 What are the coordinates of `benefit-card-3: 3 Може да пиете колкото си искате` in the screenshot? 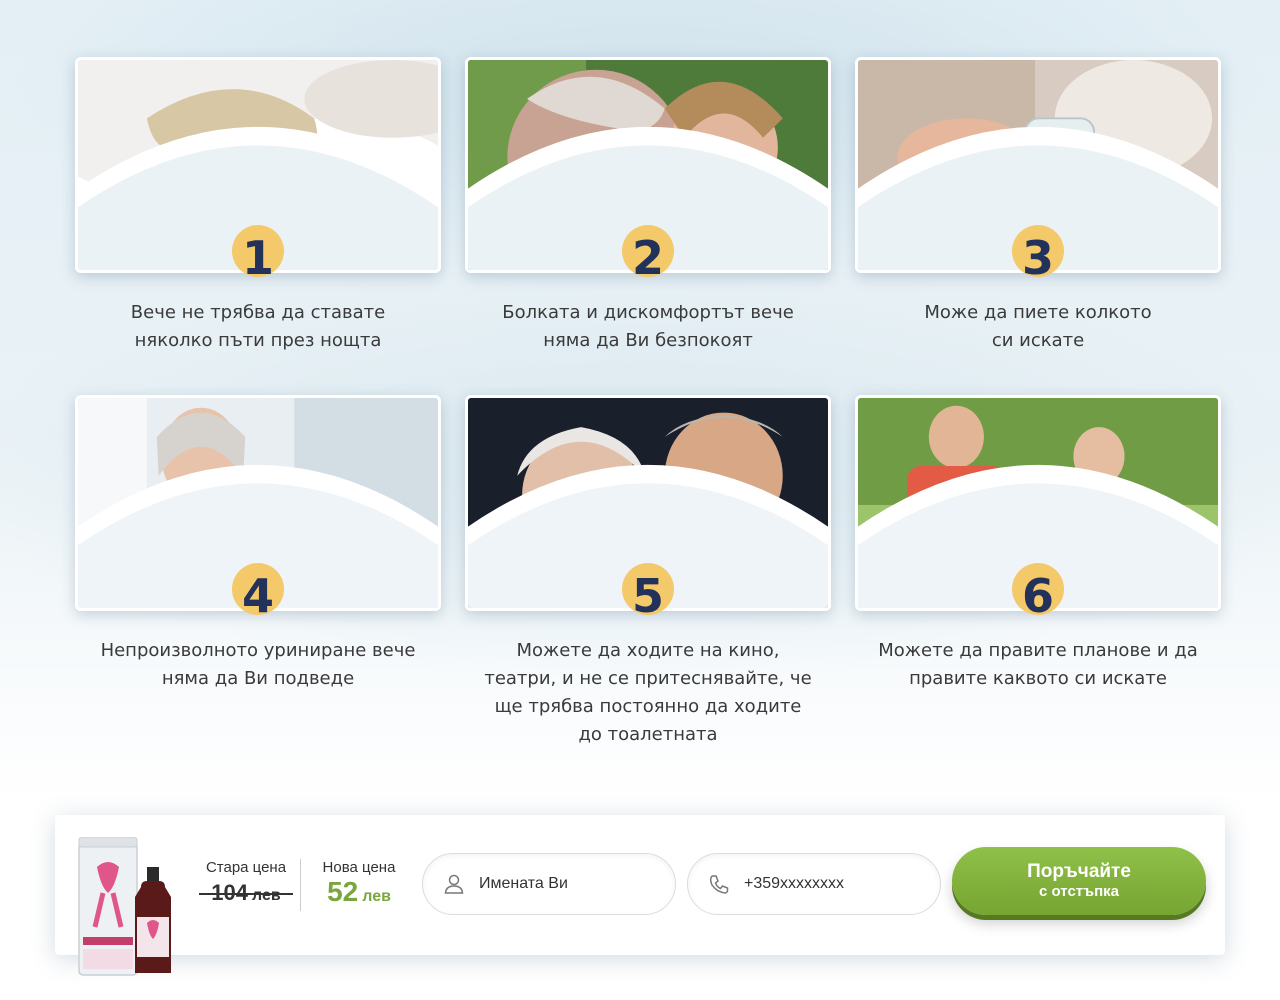 It's located at (1038, 204).